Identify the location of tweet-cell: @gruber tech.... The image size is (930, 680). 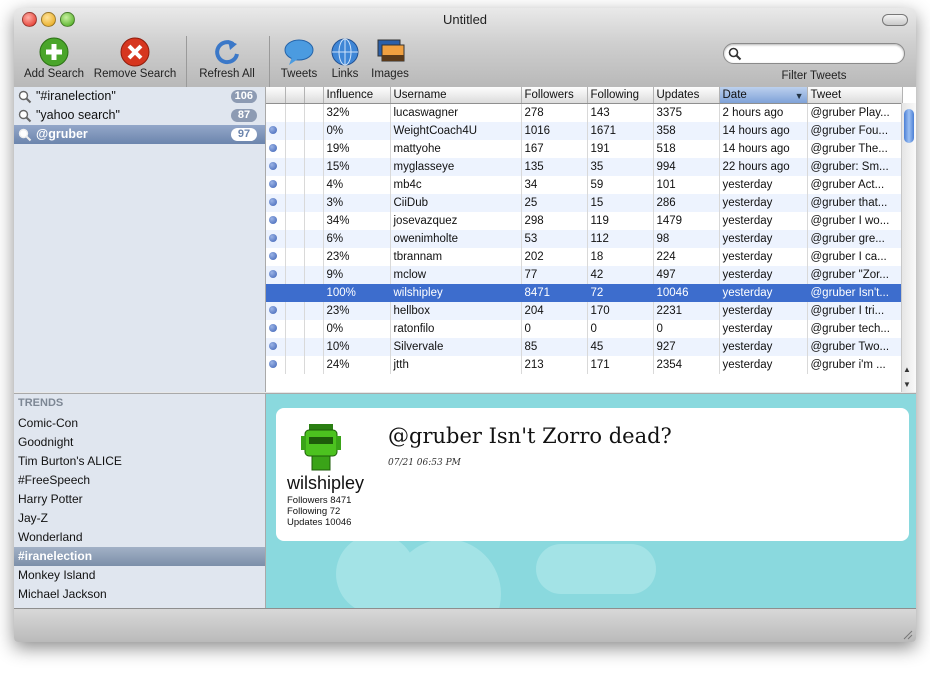
(855, 329).